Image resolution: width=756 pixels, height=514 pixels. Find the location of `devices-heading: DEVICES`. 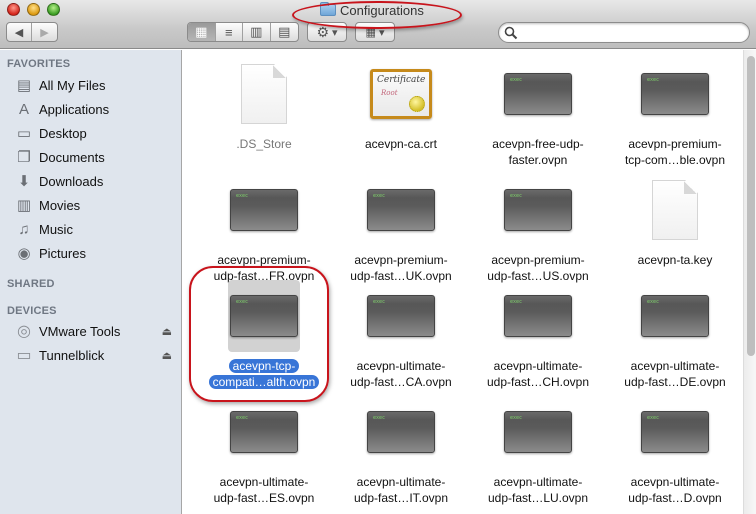

devices-heading: DEVICES is located at coordinates (32, 311).